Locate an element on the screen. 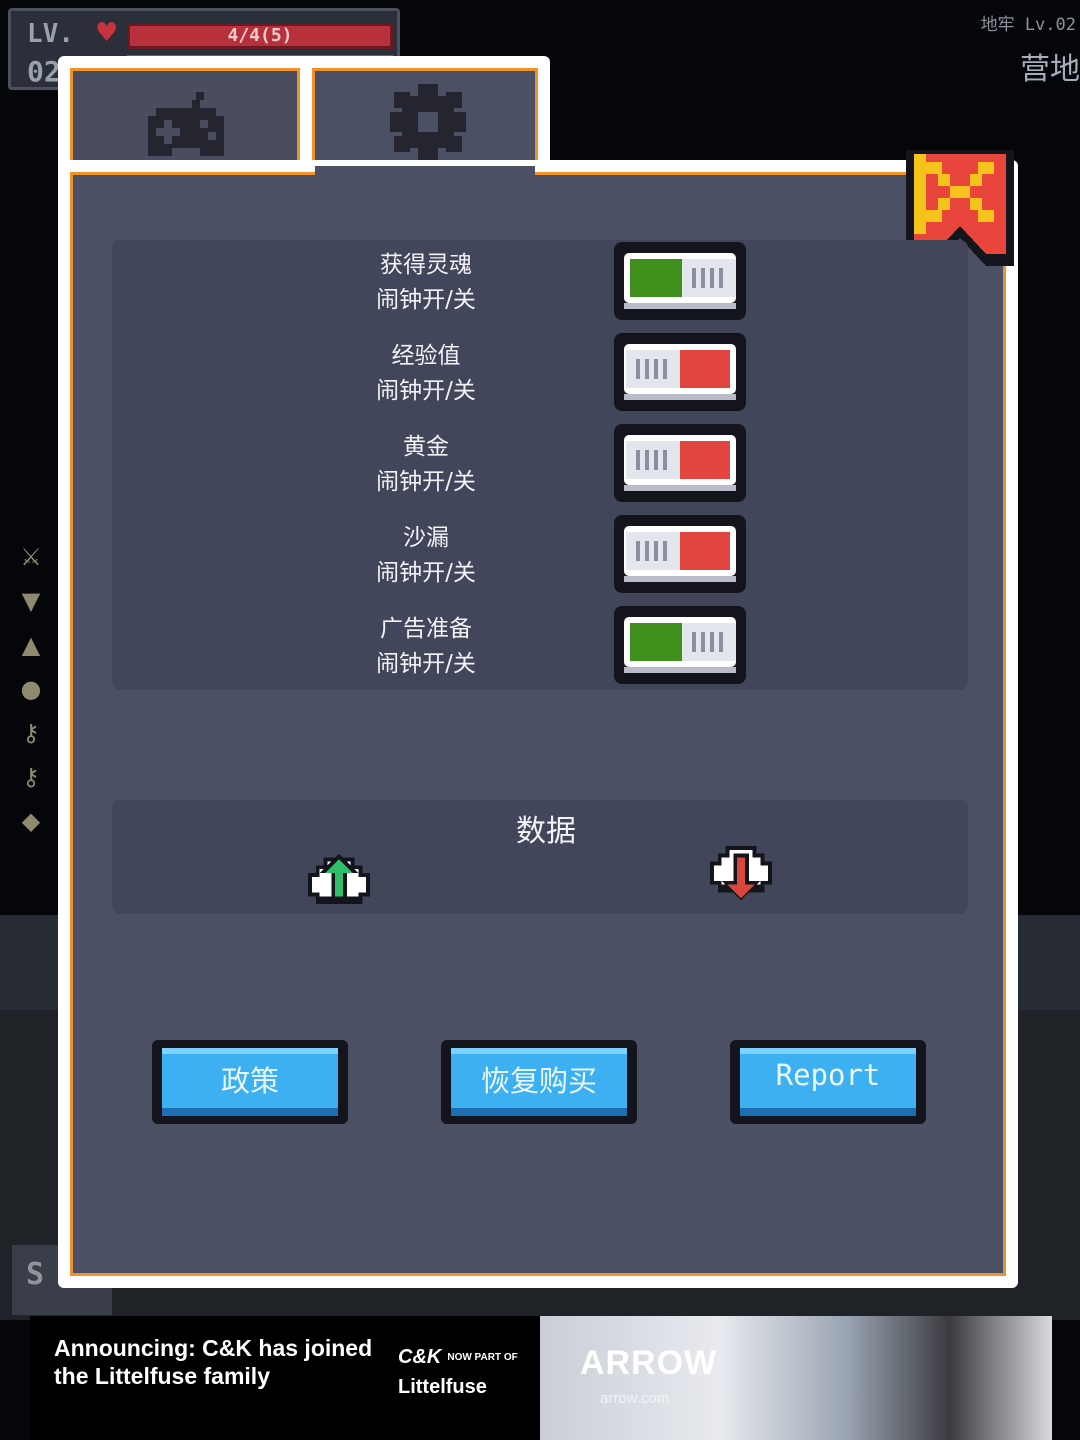 This screenshot has height=1440, width=1080. coin-icon: ◆ is located at coordinates (31, 821).